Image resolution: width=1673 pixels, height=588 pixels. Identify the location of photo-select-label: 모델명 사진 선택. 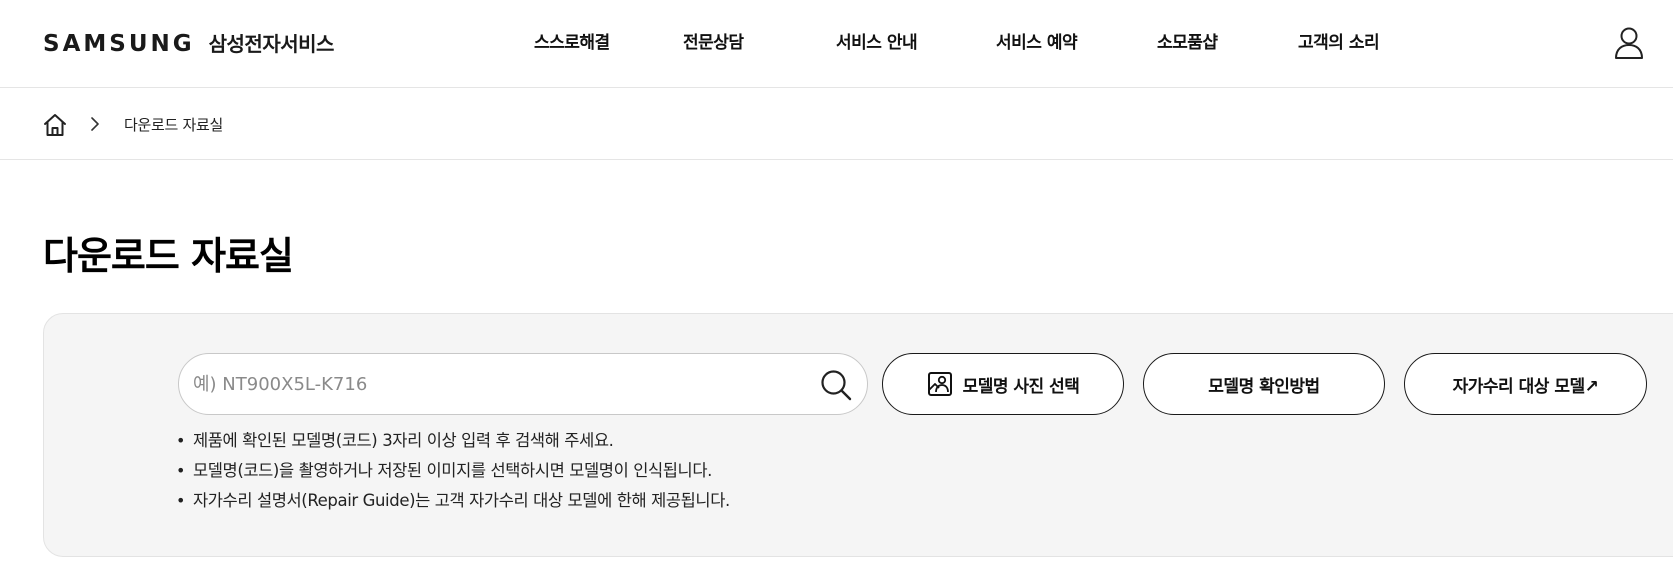
(1021, 386).